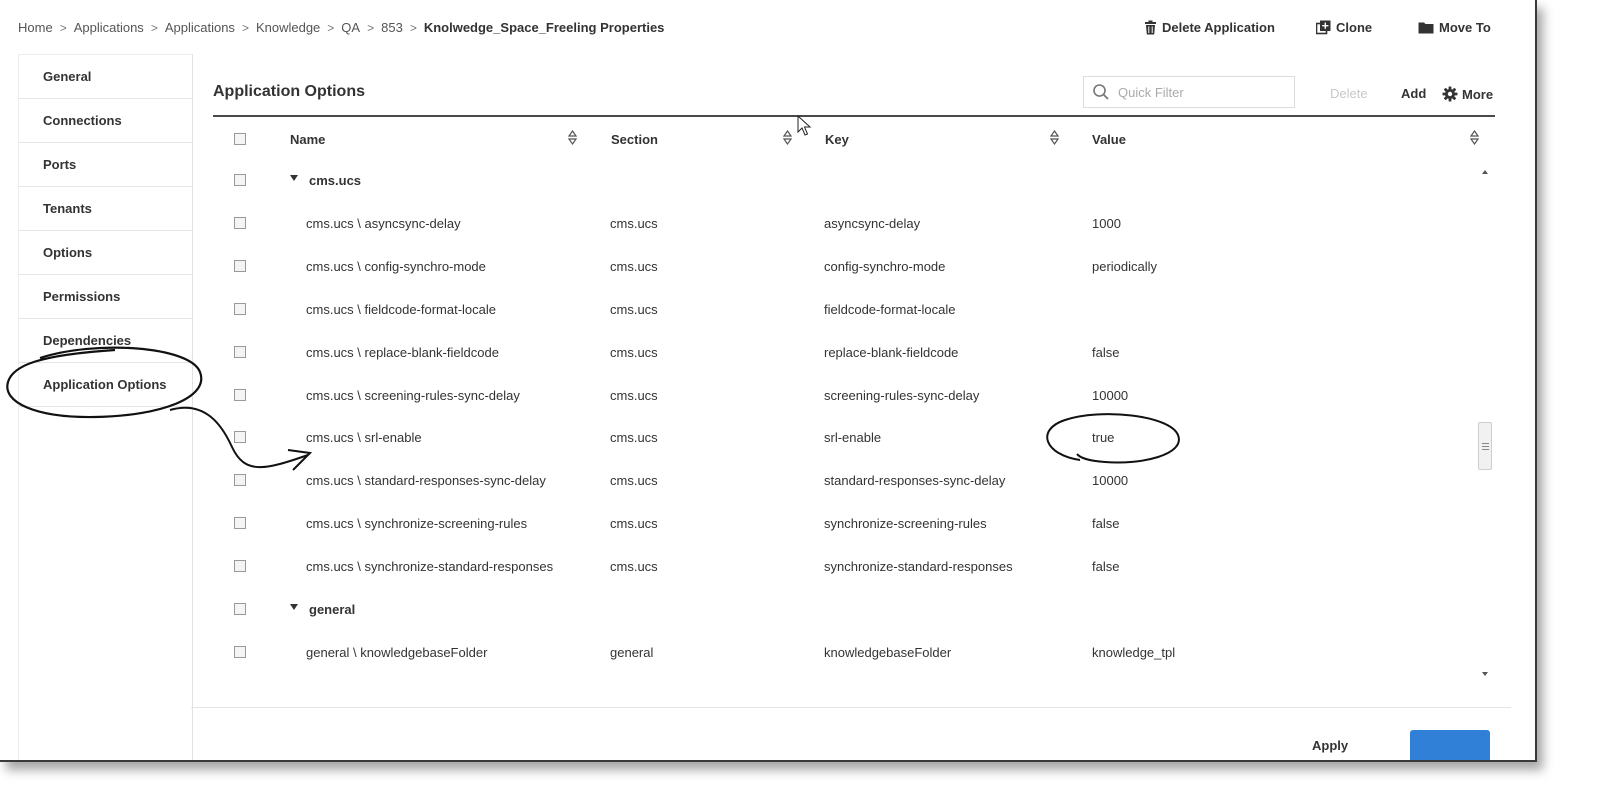 The height and width of the screenshot is (803, 1606). I want to click on clone-icon, so click(1323, 27).